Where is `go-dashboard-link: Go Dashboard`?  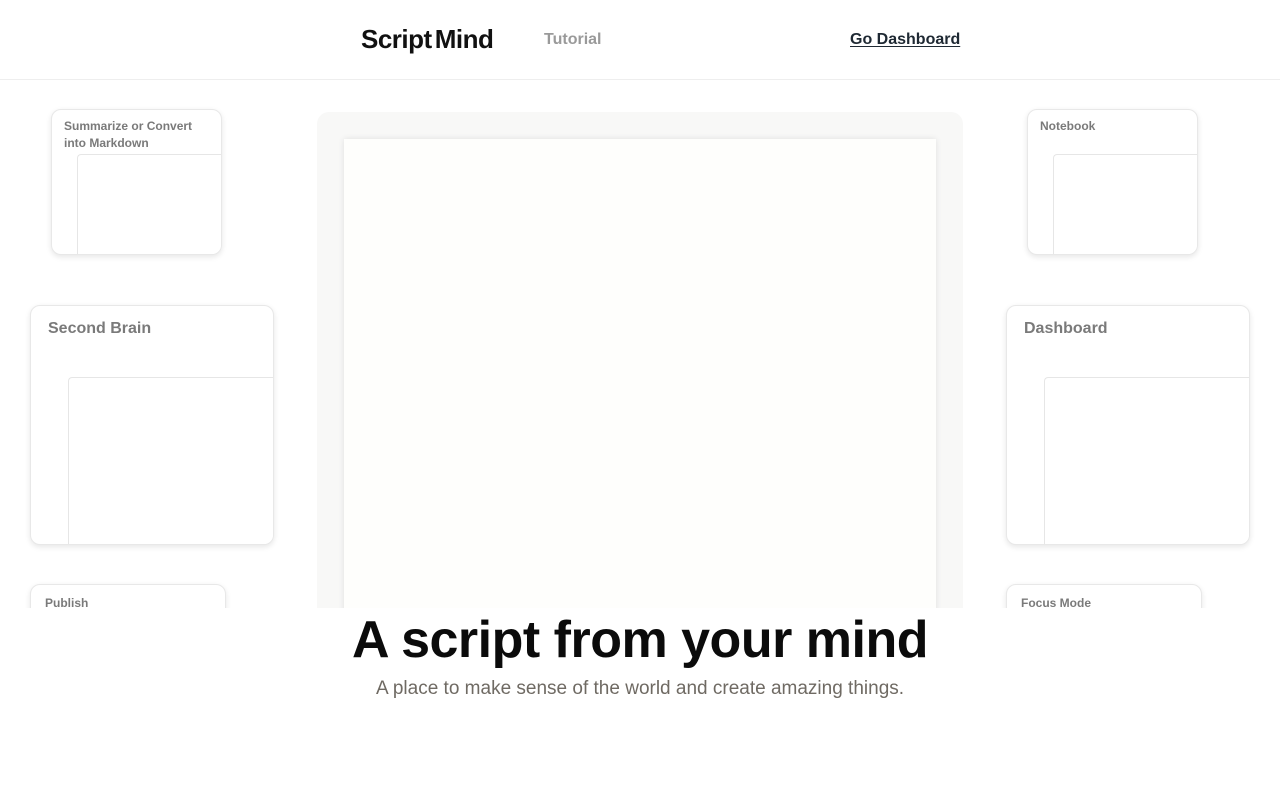 go-dashboard-link: Go Dashboard is located at coordinates (905, 40).